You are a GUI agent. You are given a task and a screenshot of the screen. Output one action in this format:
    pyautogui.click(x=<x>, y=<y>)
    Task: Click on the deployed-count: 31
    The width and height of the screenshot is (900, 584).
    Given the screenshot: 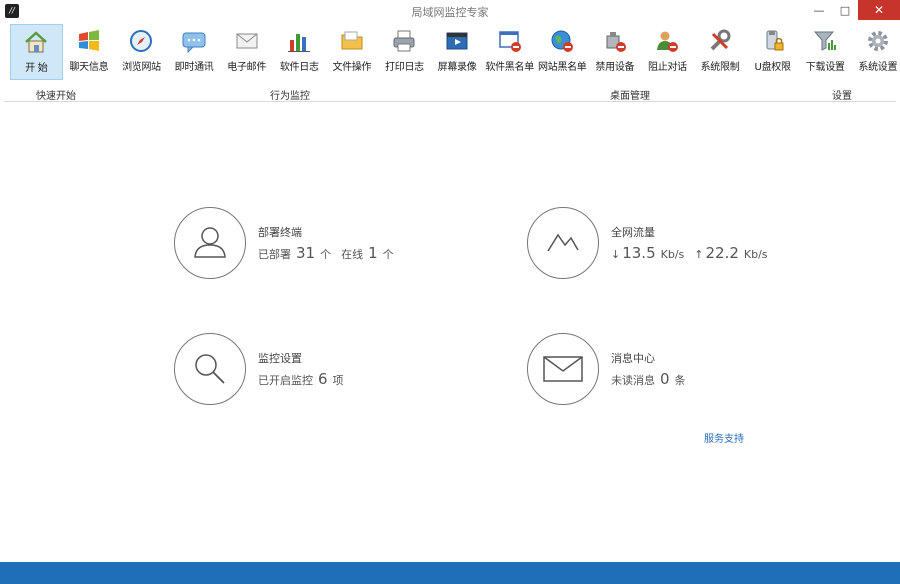 What is the action you would take?
    pyautogui.click(x=306, y=253)
    